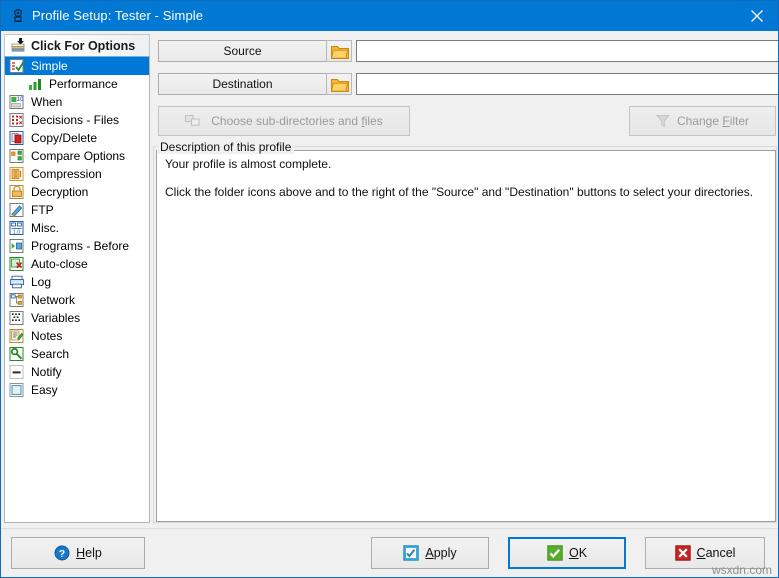 The image size is (779, 578). I want to click on help-button: ? Help, so click(78, 553).